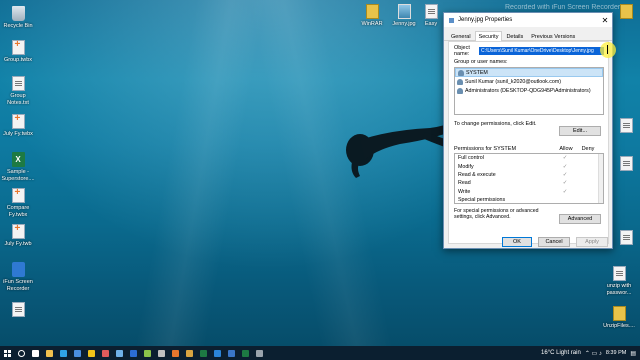  Describe the element at coordinates (566, 148) in the screenshot. I see `allow-header: Allow` at that location.